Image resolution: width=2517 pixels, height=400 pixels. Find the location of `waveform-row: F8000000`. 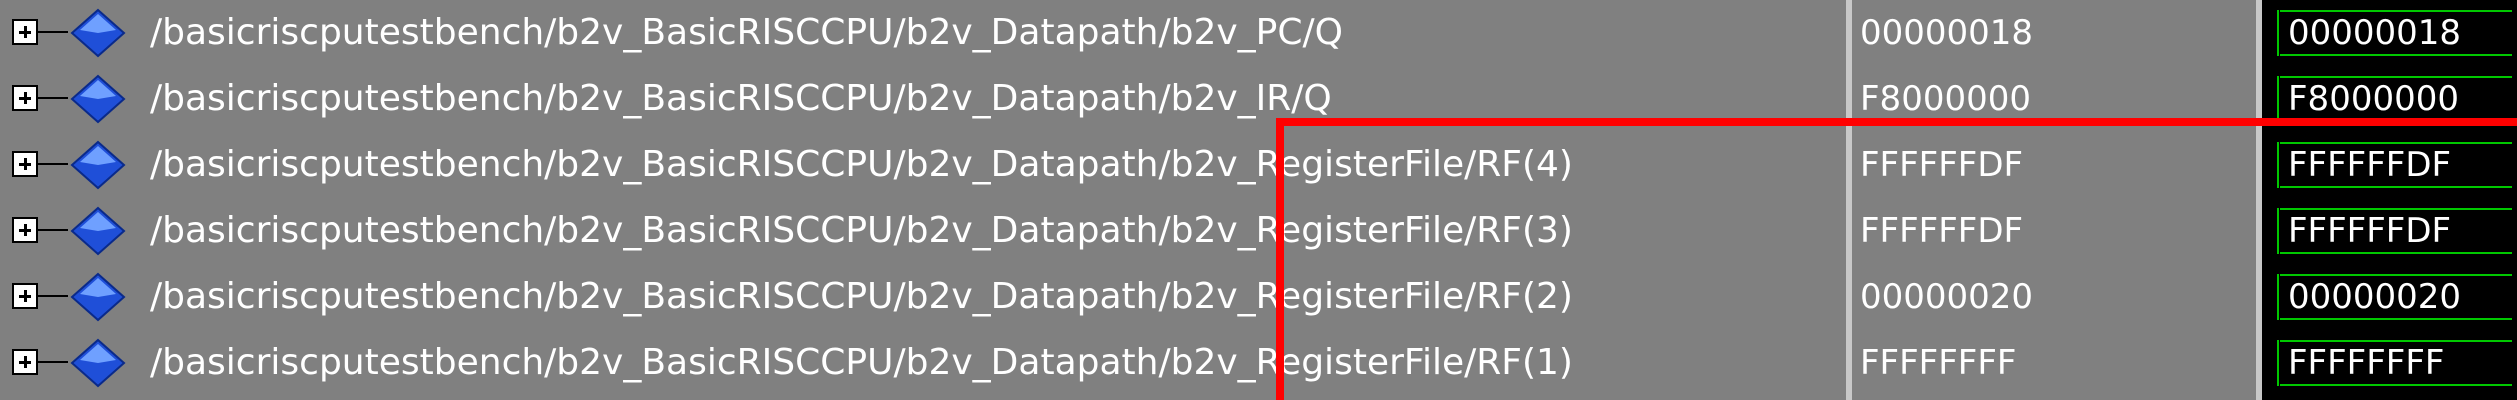

waveform-row: F8000000 is located at coordinates (2389, 99).